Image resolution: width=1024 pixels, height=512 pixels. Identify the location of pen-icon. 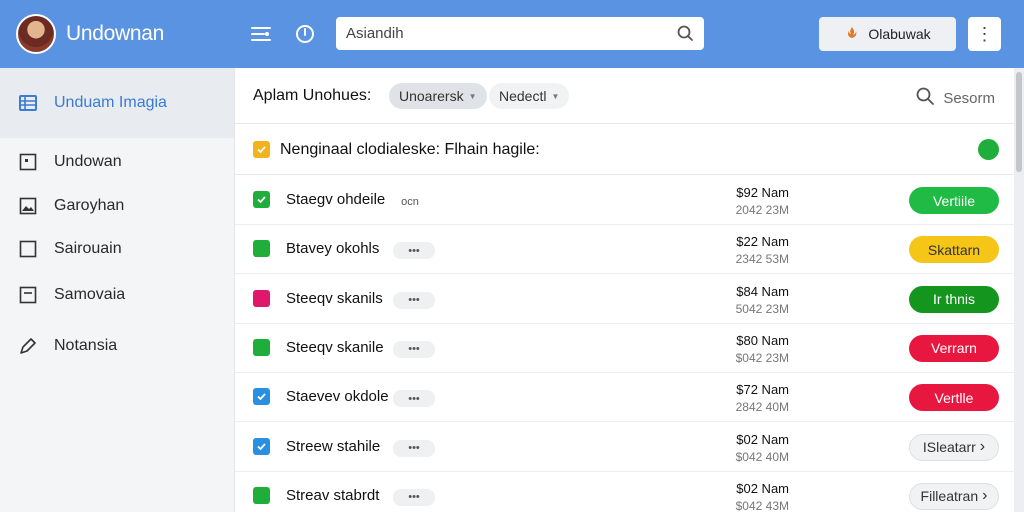
(28, 346).